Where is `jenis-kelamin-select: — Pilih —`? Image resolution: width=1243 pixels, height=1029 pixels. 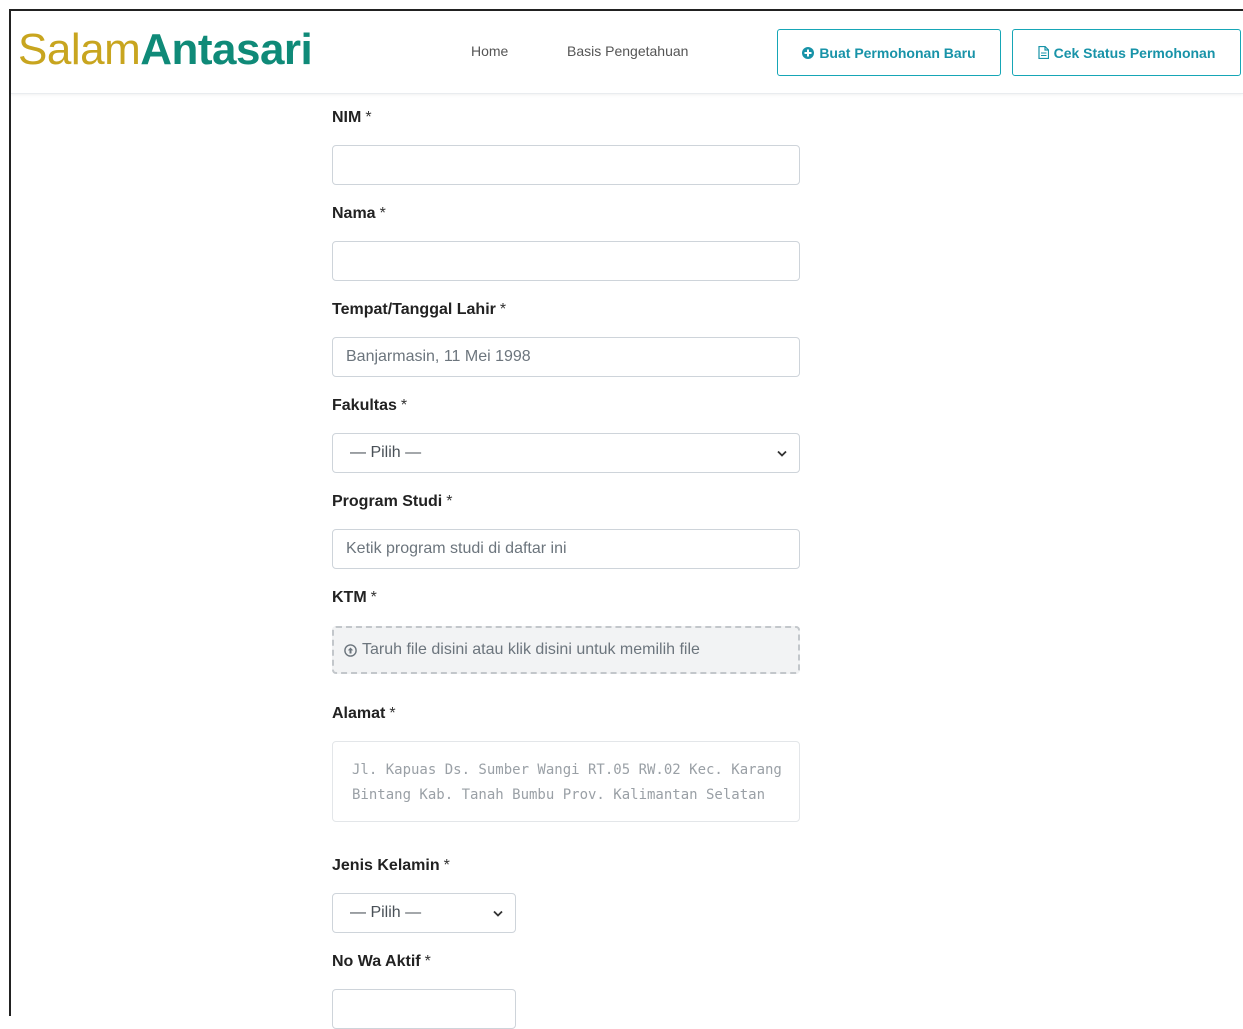
jenis-kelamin-select: — Pilih — is located at coordinates (424, 913).